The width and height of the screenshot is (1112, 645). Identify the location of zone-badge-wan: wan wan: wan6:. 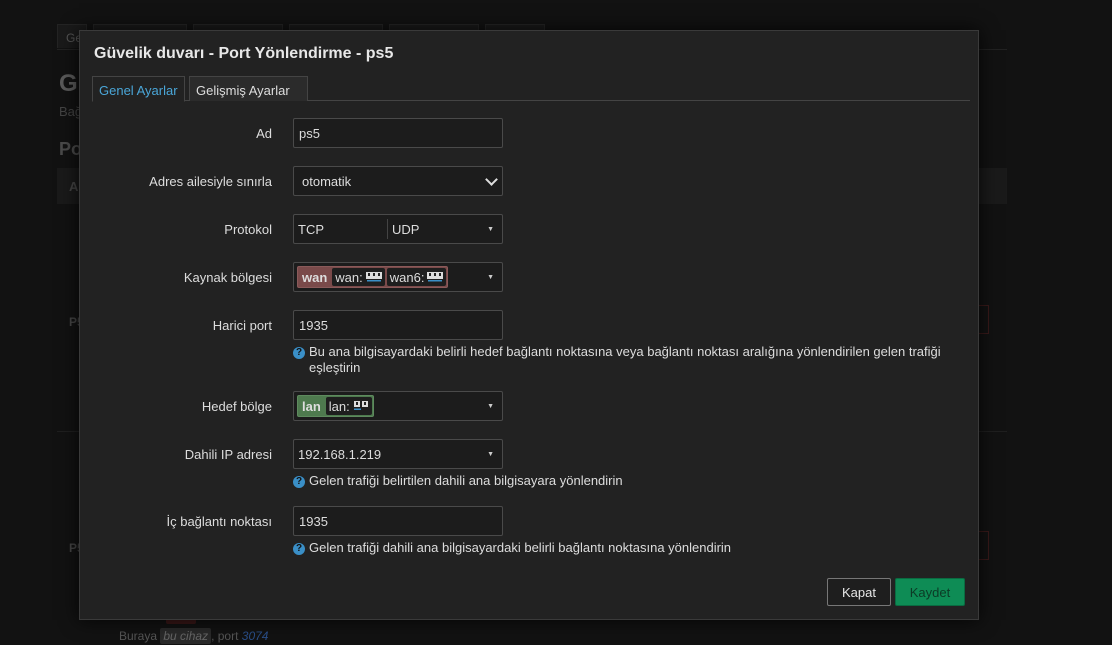
(373, 277).